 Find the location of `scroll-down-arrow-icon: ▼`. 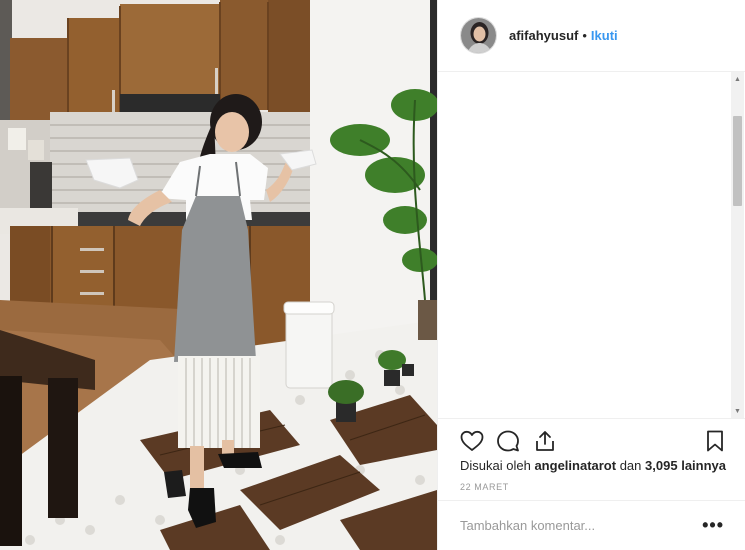

scroll-down-arrow-icon: ▼ is located at coordinates (737, 411).